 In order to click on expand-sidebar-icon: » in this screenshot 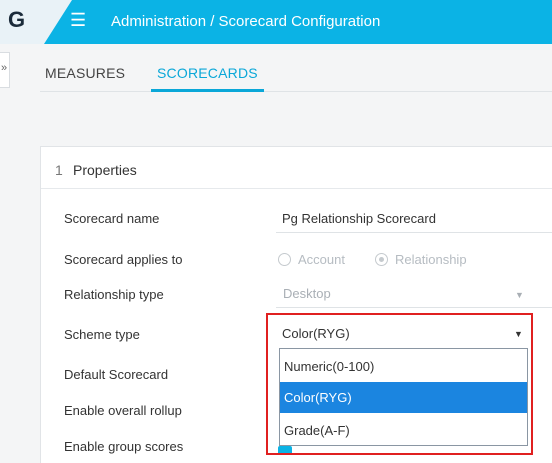, I will do `click(5, 70)`.